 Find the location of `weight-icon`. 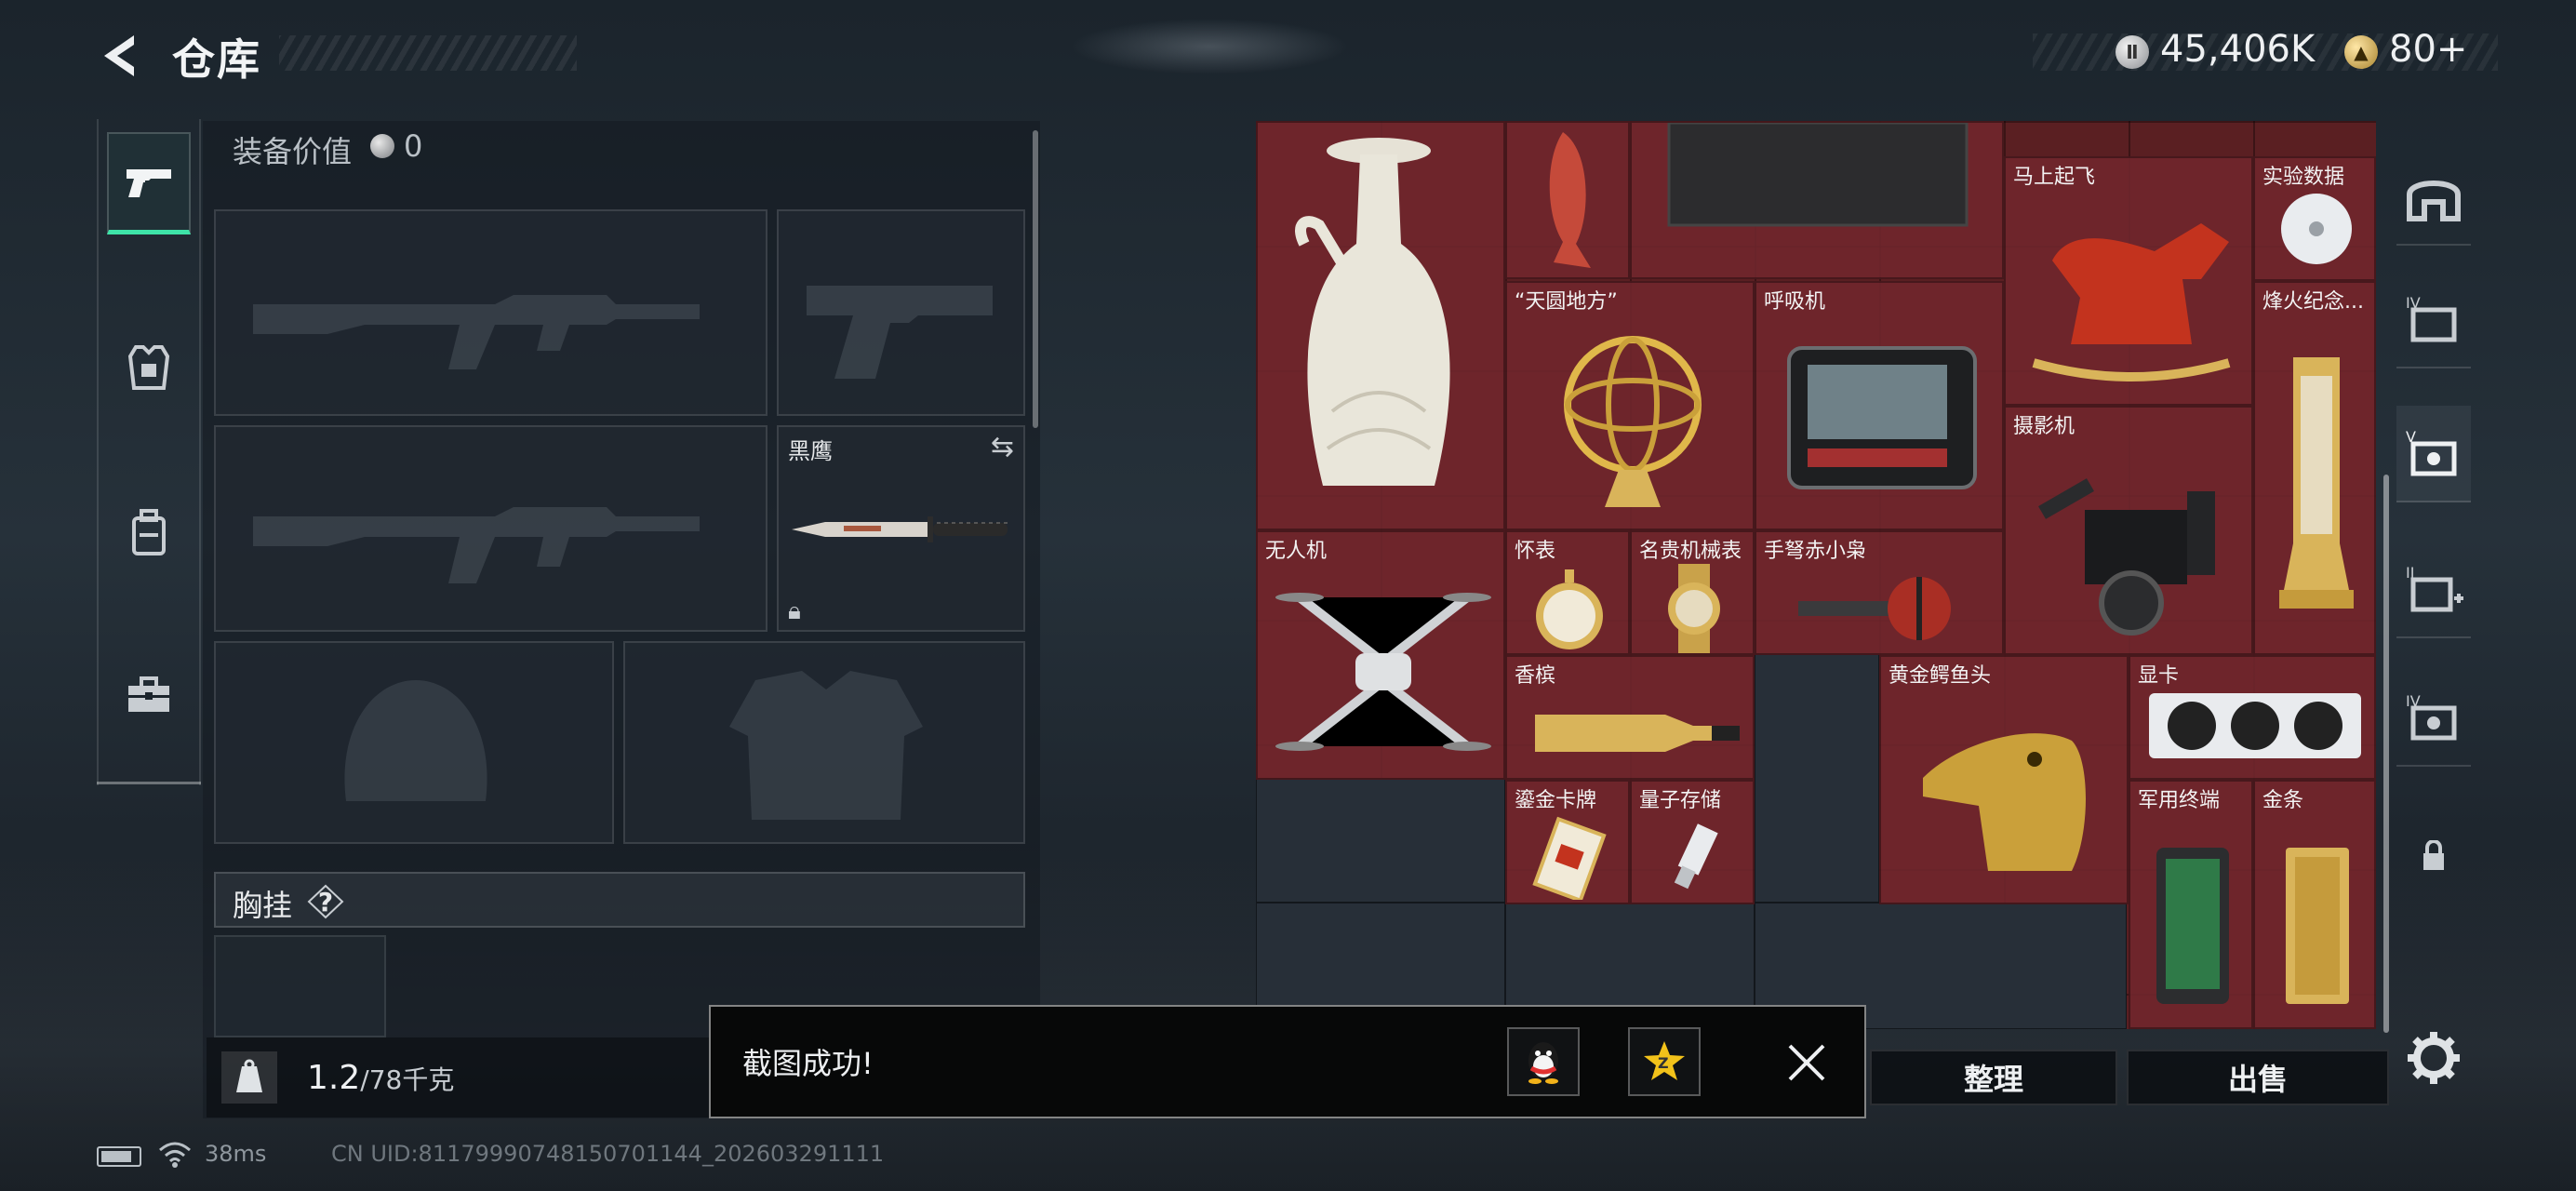

weight-icon is located at coordinates (249, 1077).